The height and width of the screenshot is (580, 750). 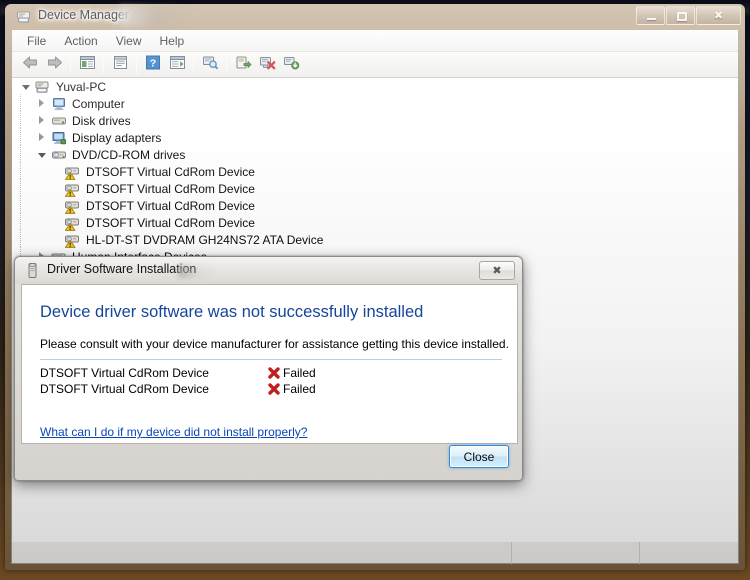 What do you see at coordinates (274, 373) in the screenshot?
I see `failed-x-icon` at bounding box center [274, 373].